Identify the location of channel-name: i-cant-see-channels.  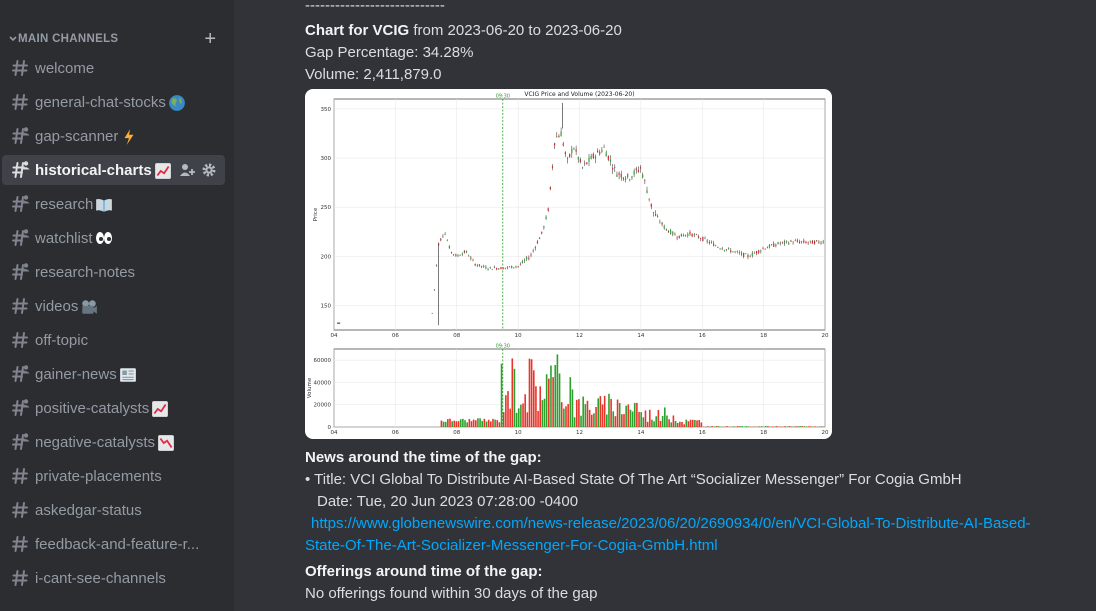
(100, 578).